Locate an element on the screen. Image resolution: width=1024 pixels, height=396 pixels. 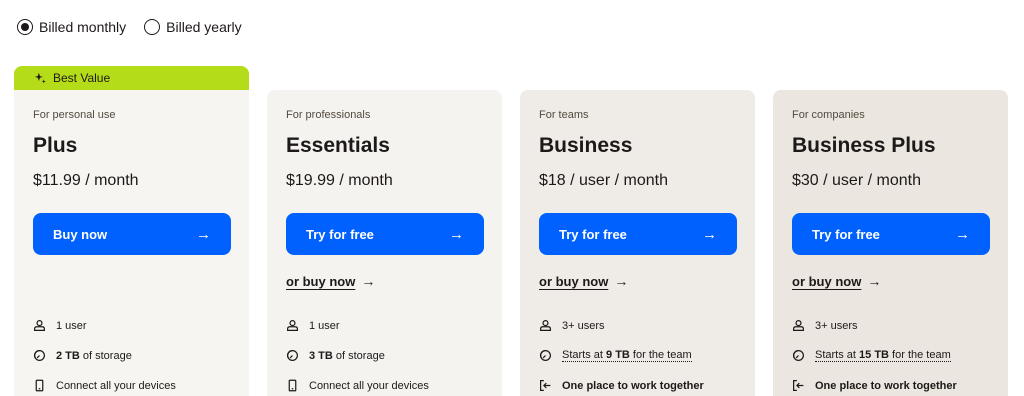
plan-name: Business Plus is located at coordinates (864, 145).